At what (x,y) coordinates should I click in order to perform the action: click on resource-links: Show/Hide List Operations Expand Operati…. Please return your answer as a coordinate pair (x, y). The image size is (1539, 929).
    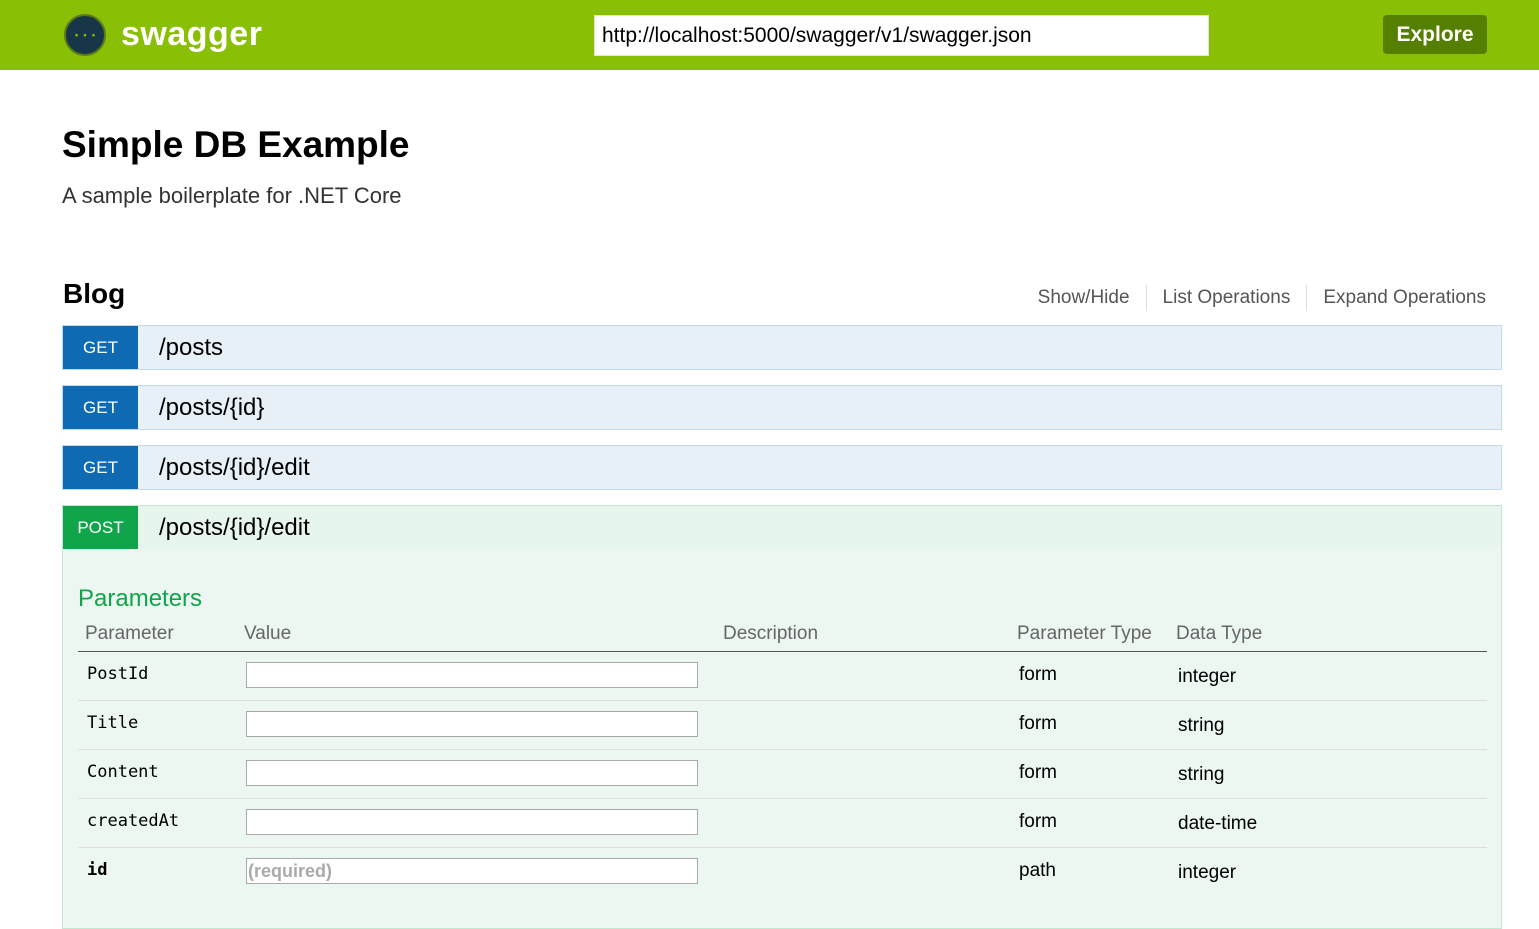
    Looking at the image, I should click on (1254, 298).